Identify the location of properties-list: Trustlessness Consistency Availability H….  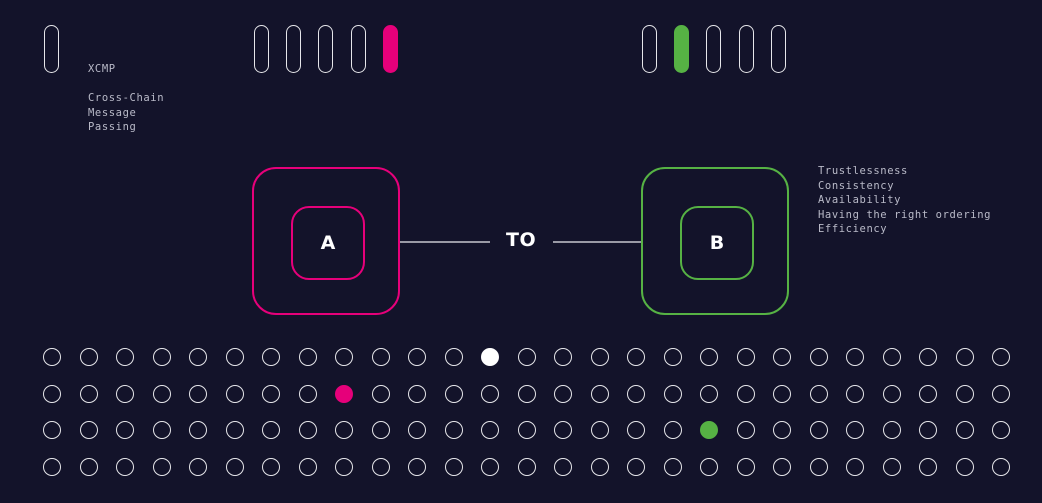
(905, 200).